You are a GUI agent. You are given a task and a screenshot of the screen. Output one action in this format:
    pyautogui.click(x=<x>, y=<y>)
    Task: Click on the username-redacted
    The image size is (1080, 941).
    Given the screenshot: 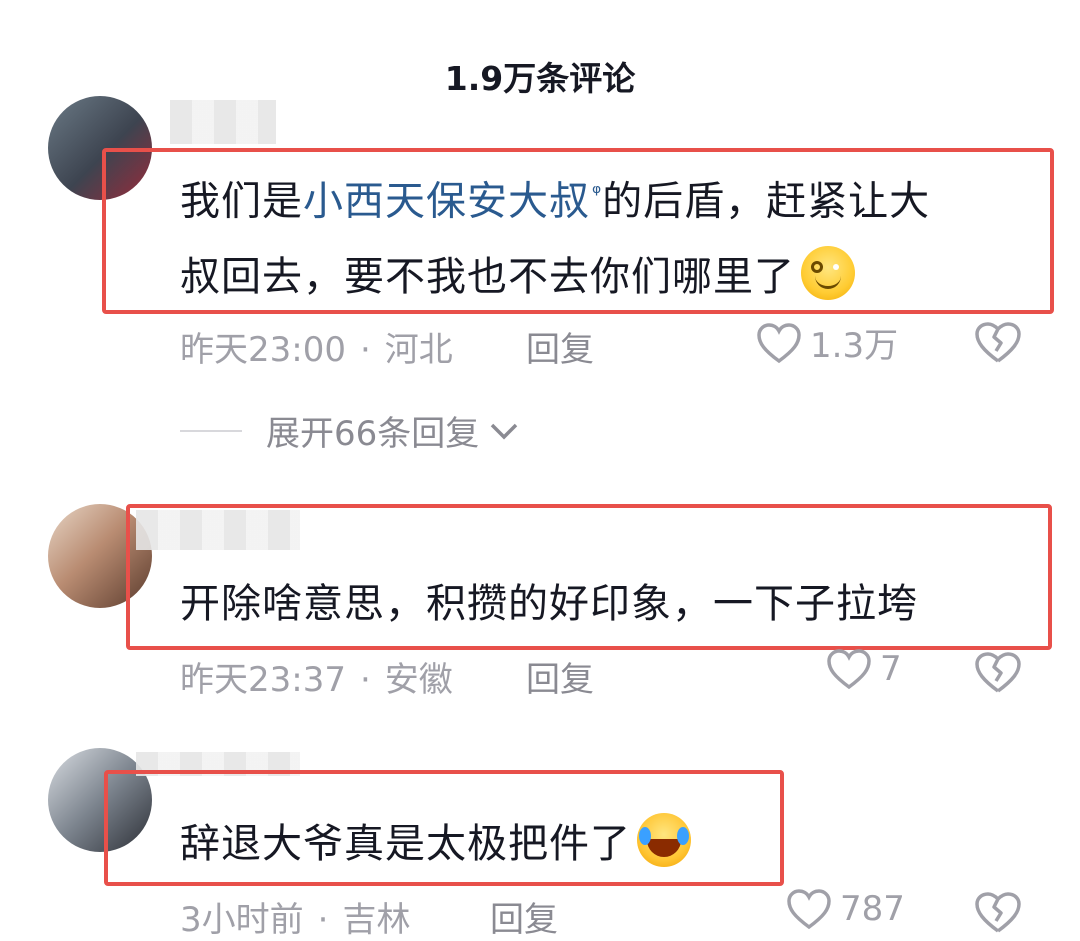 What is the action you would take?
    pyautogui.click(x=223, y=122)
    